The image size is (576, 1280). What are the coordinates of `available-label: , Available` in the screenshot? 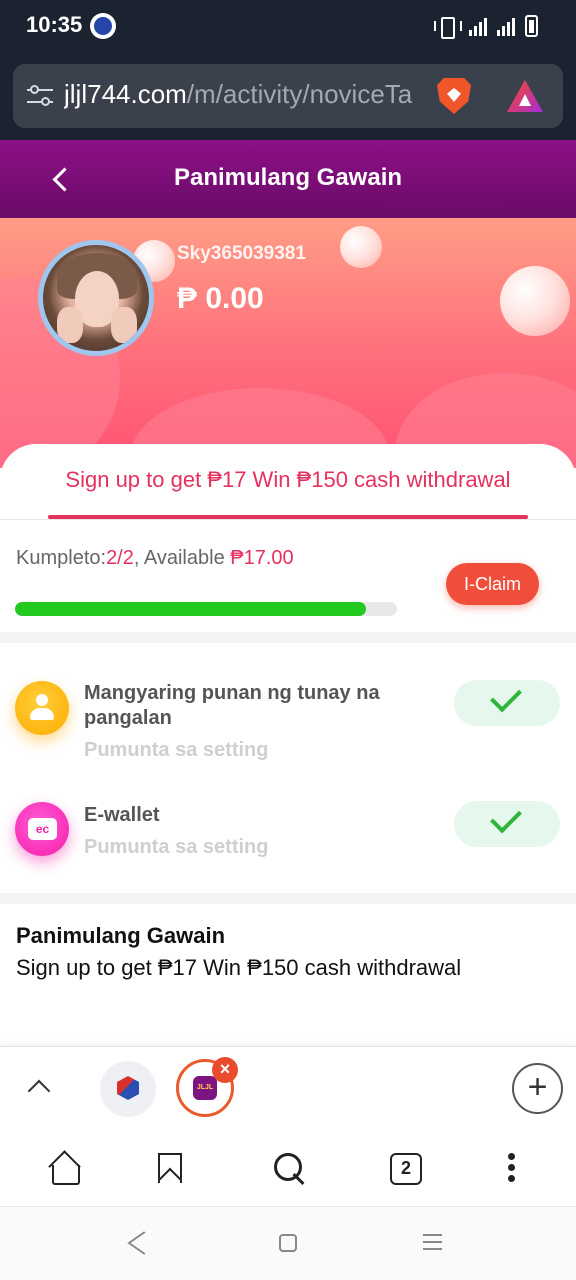 It's located at (182, 558).